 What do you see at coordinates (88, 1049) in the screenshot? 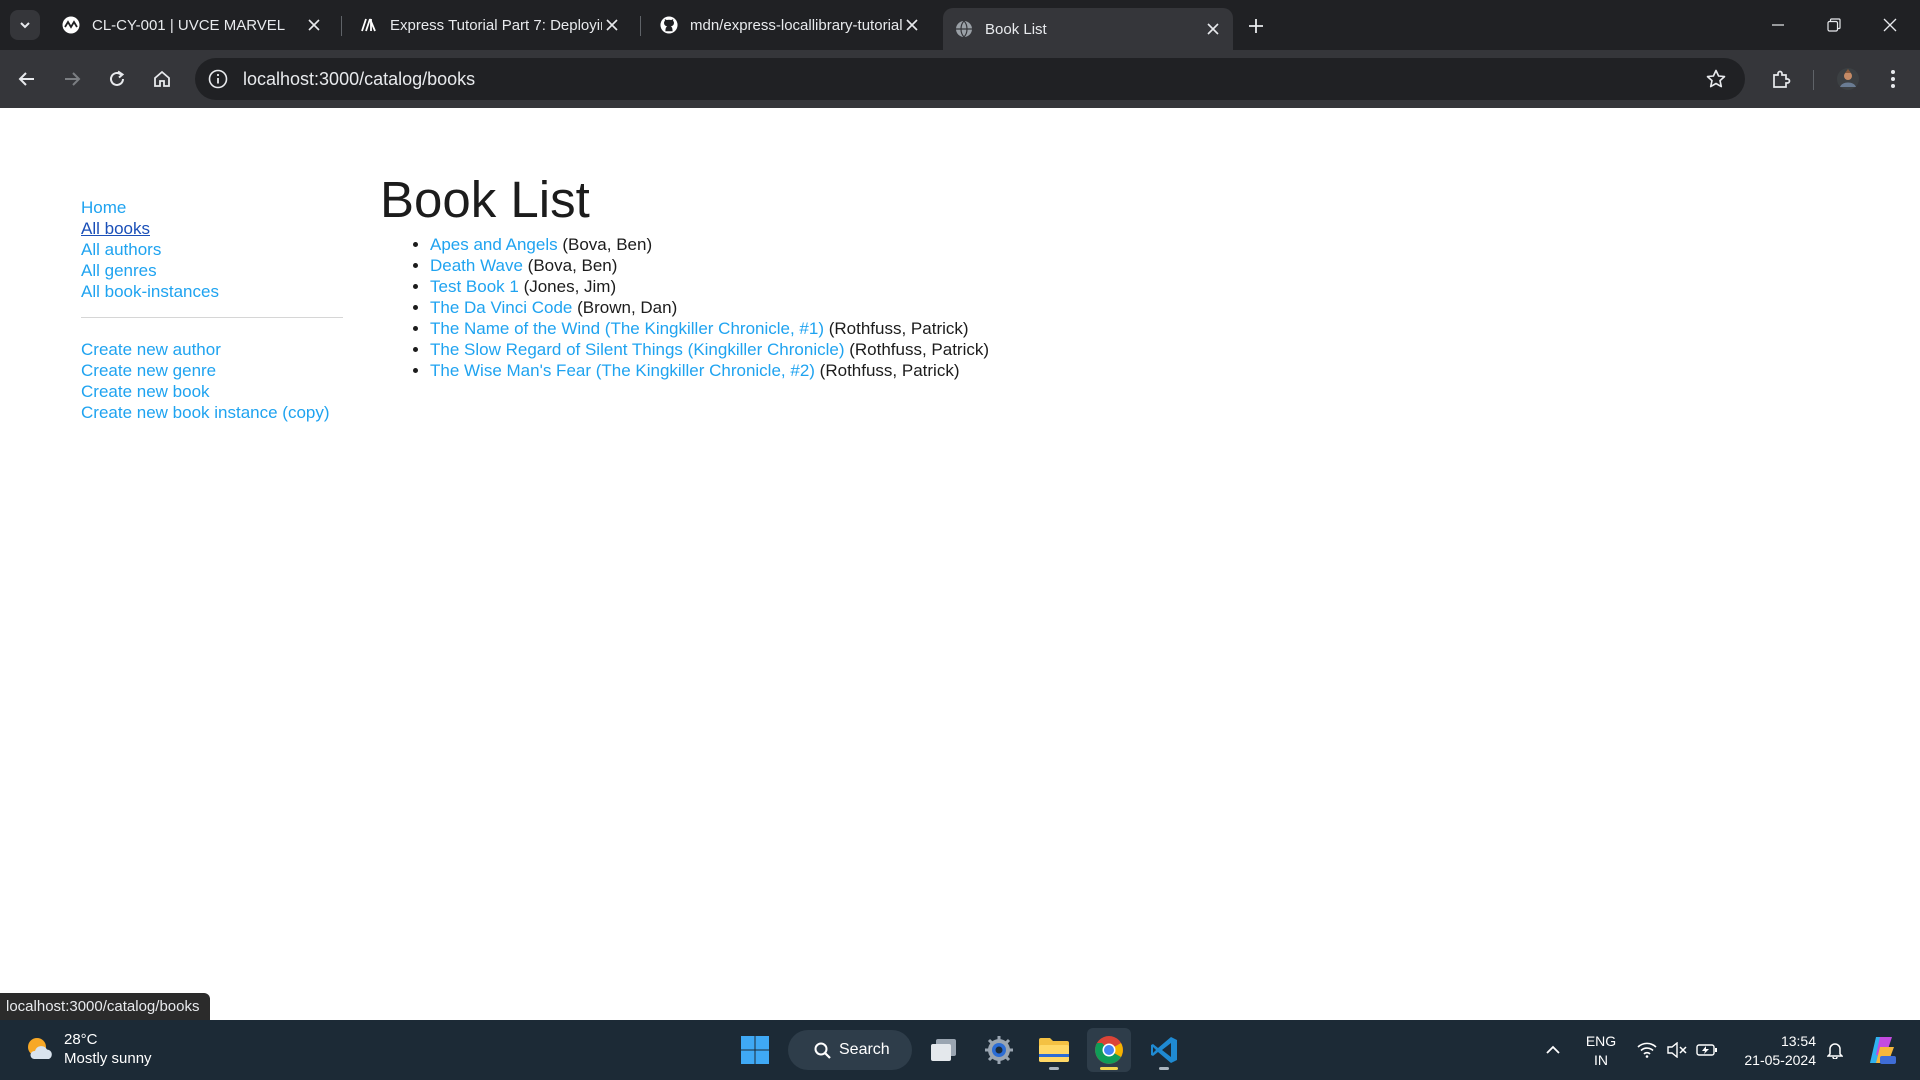
I see `weather-widget: 28°C Mostly sunny` at bounding box center [88, 1049].